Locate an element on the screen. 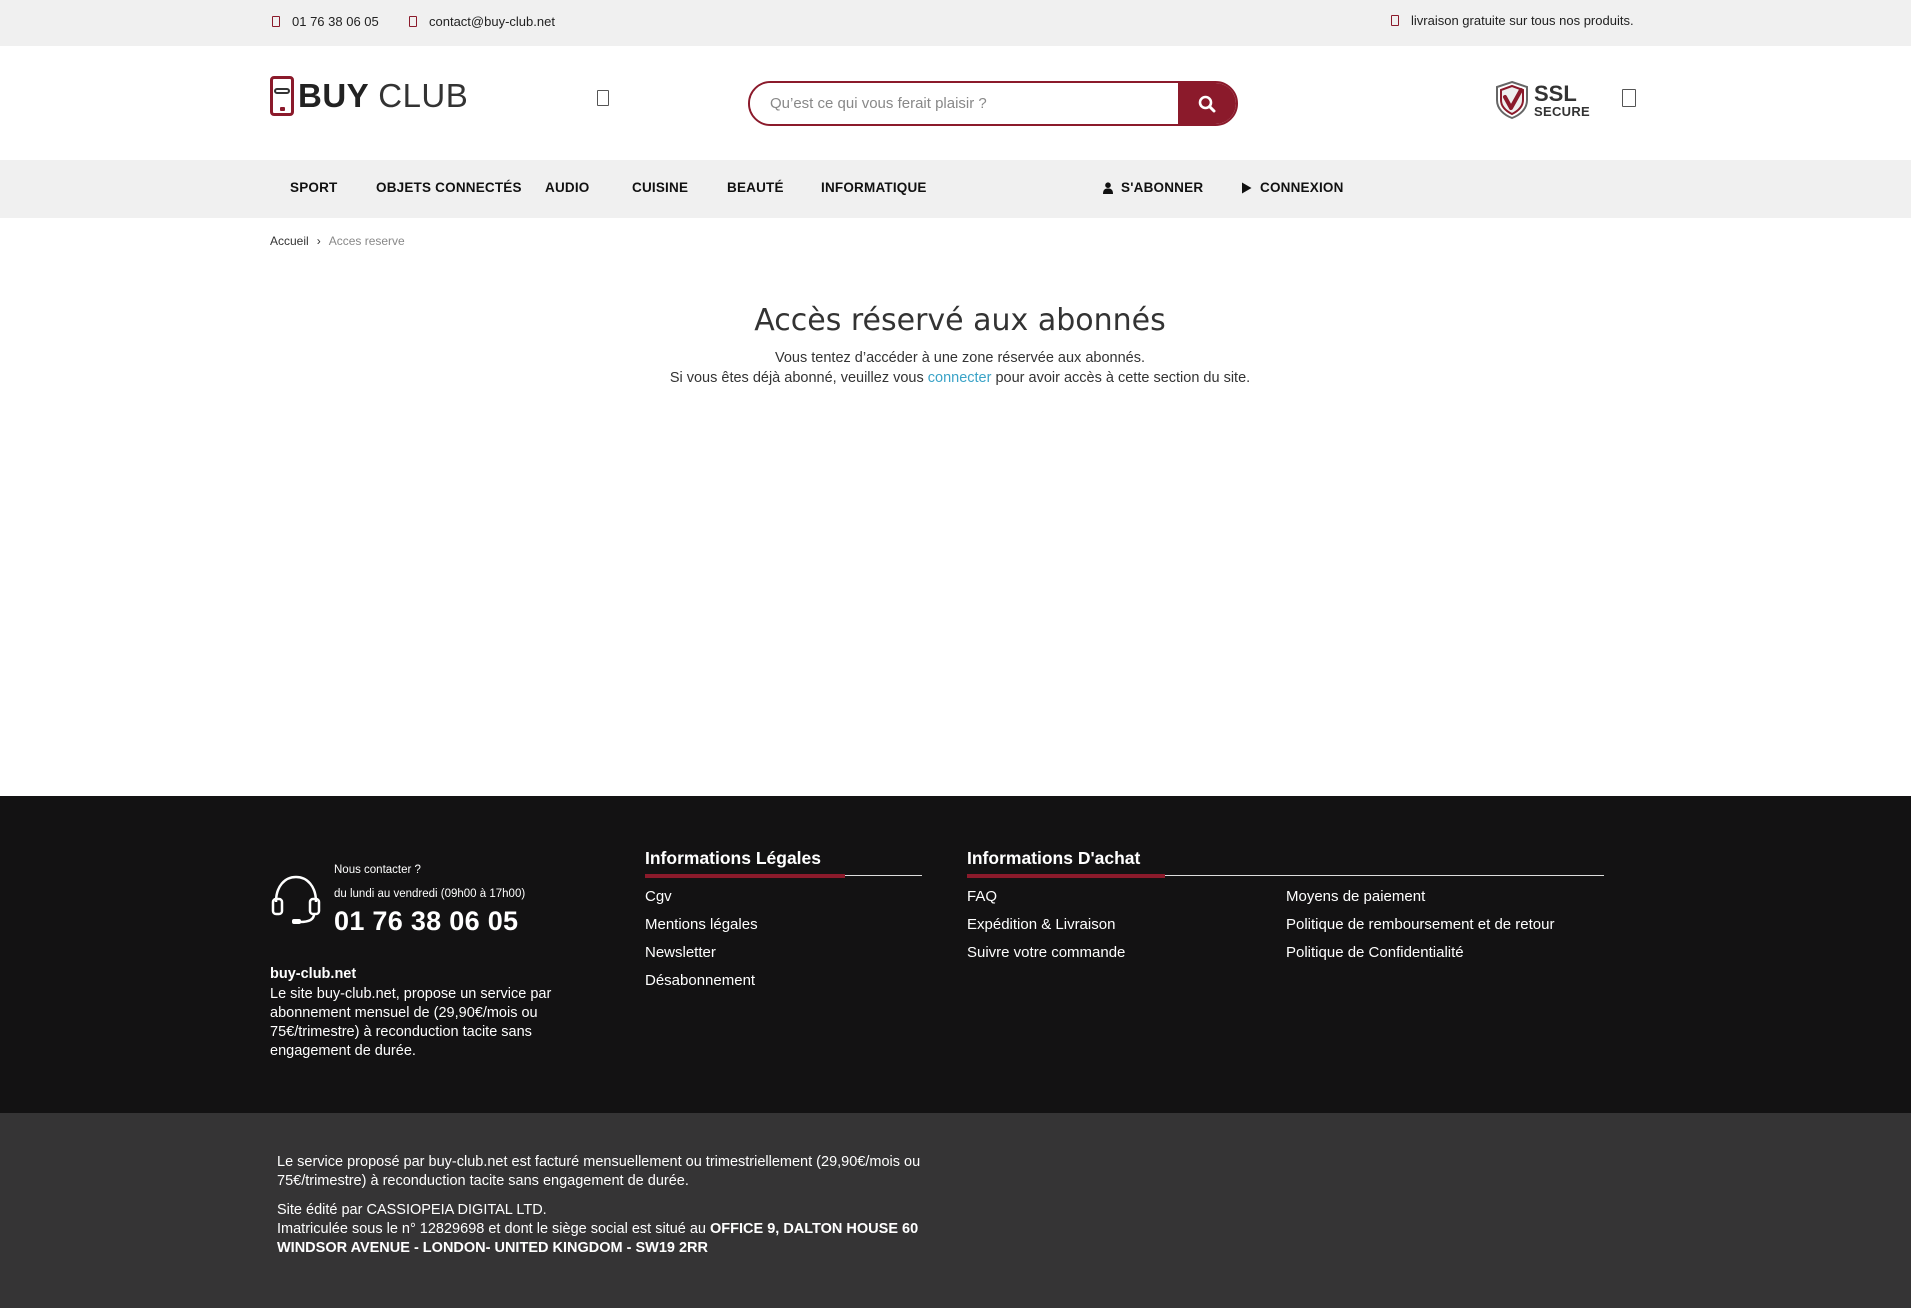 The height and width of the screenshot is (1308, 1911). site-logo: BUY CLUB is located at coordinates (369, 96).